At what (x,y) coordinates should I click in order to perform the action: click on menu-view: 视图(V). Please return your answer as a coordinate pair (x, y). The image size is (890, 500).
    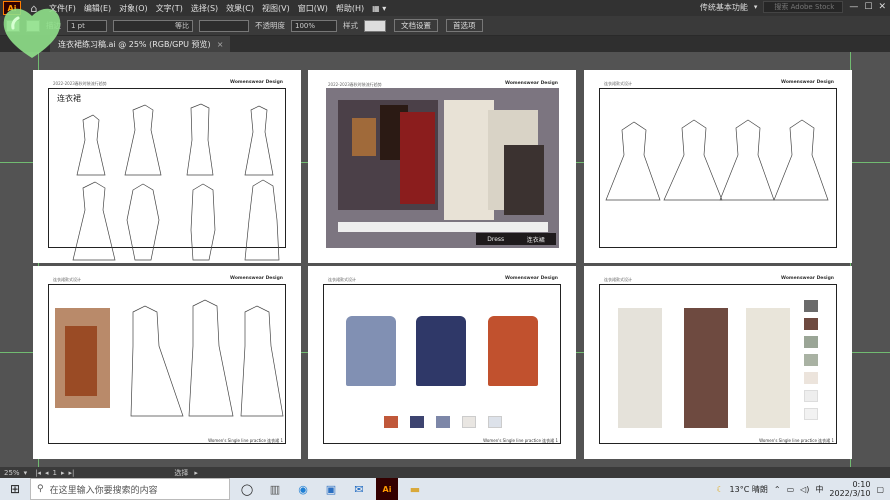
    Looking at the image, I should click on (276, 8).